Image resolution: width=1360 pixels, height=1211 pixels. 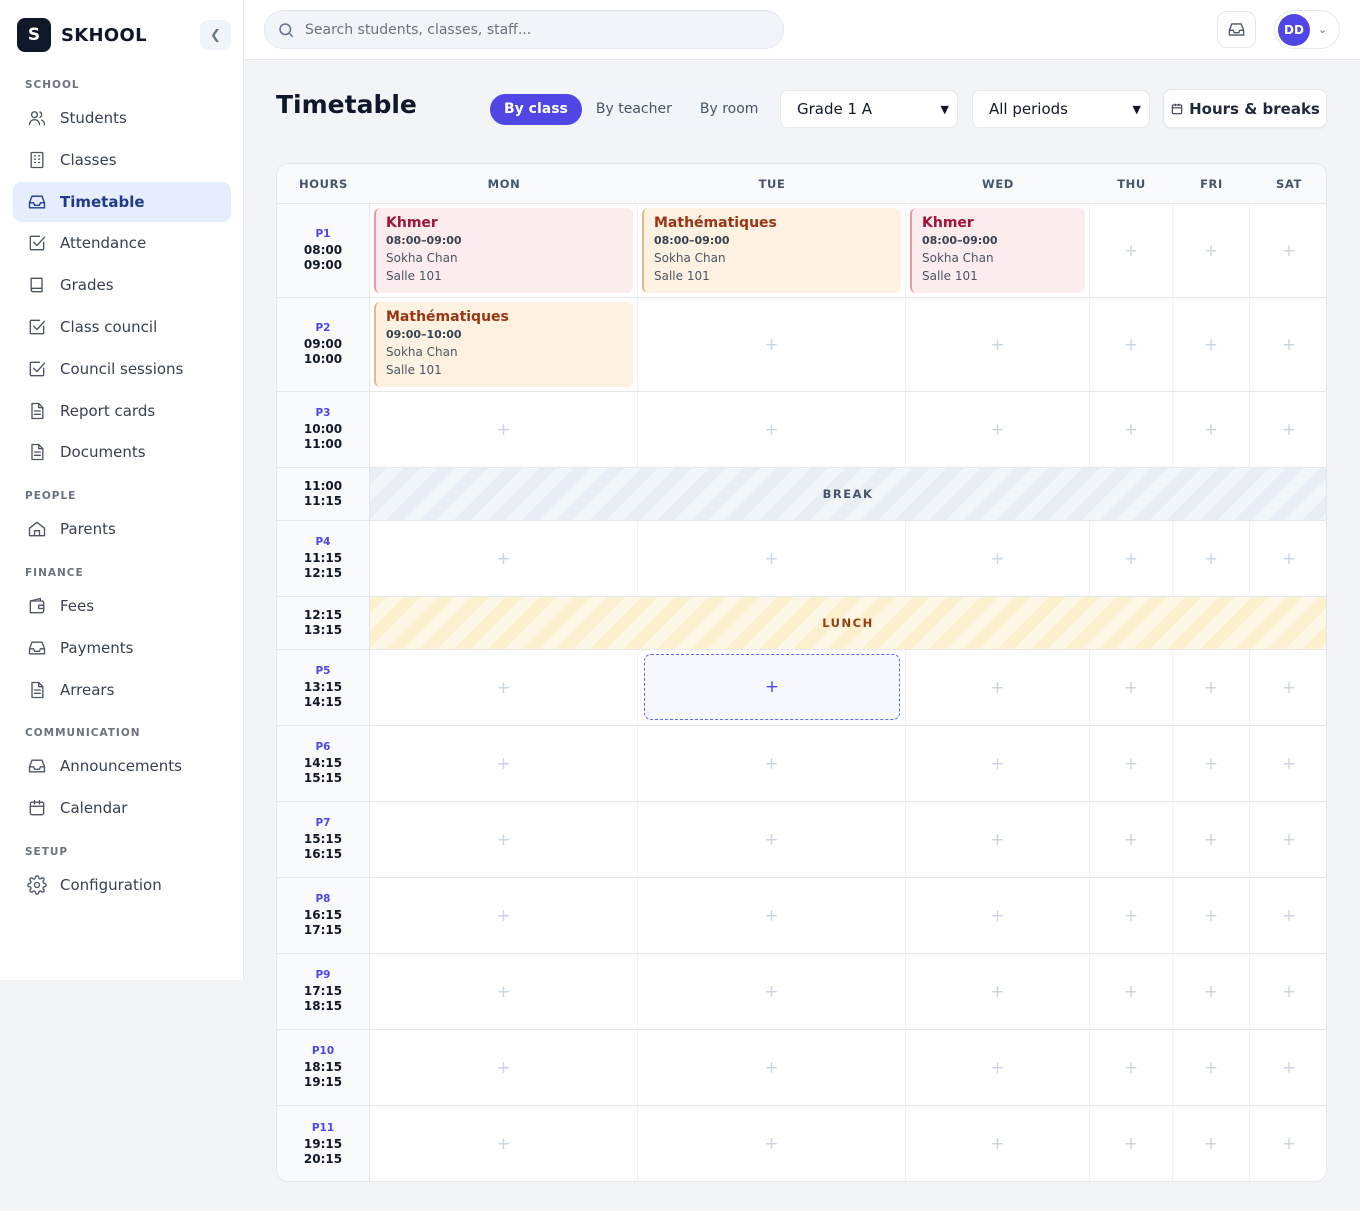 What do you see at coordinates (1061, 109) in the screenshot?
I see `period-select: All periods ▼` at bounding box center [1061, 109].